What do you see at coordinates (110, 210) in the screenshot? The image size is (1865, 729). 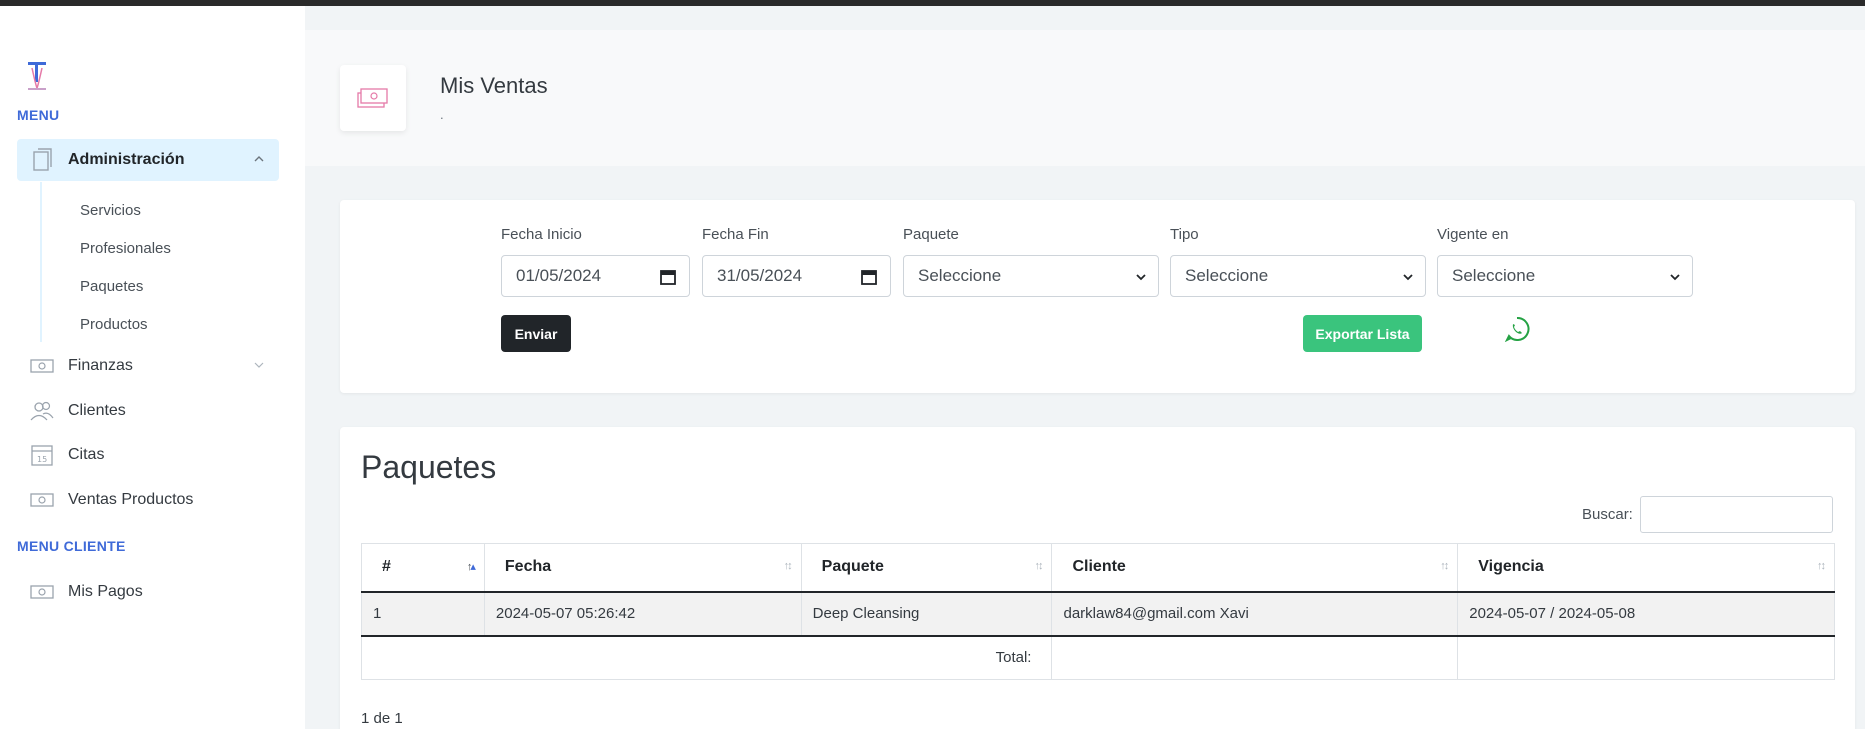 I see `sidebar-subitem-servicios: Servicios` at bounding box center [110, 210].